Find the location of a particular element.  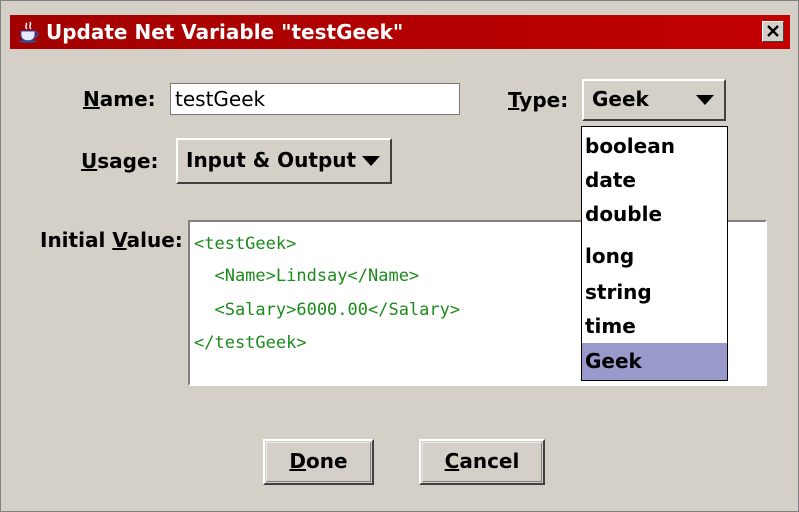

java-cup-icon is located at coordinates (29, 32).